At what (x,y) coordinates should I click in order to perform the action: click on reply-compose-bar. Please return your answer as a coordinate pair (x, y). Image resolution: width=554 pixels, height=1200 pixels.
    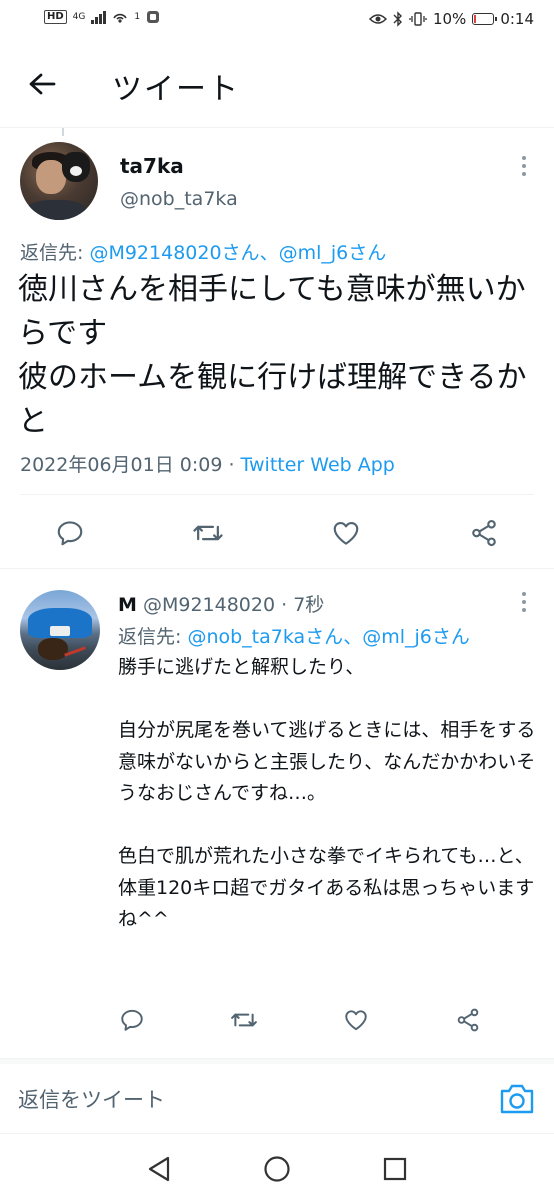
    Looking at the image, I should click on (277, 1099).